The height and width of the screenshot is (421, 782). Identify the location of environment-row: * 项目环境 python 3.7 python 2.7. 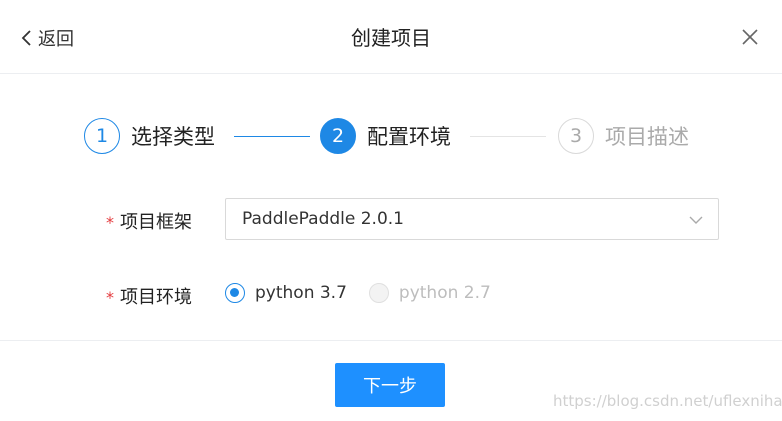
(391, 295).